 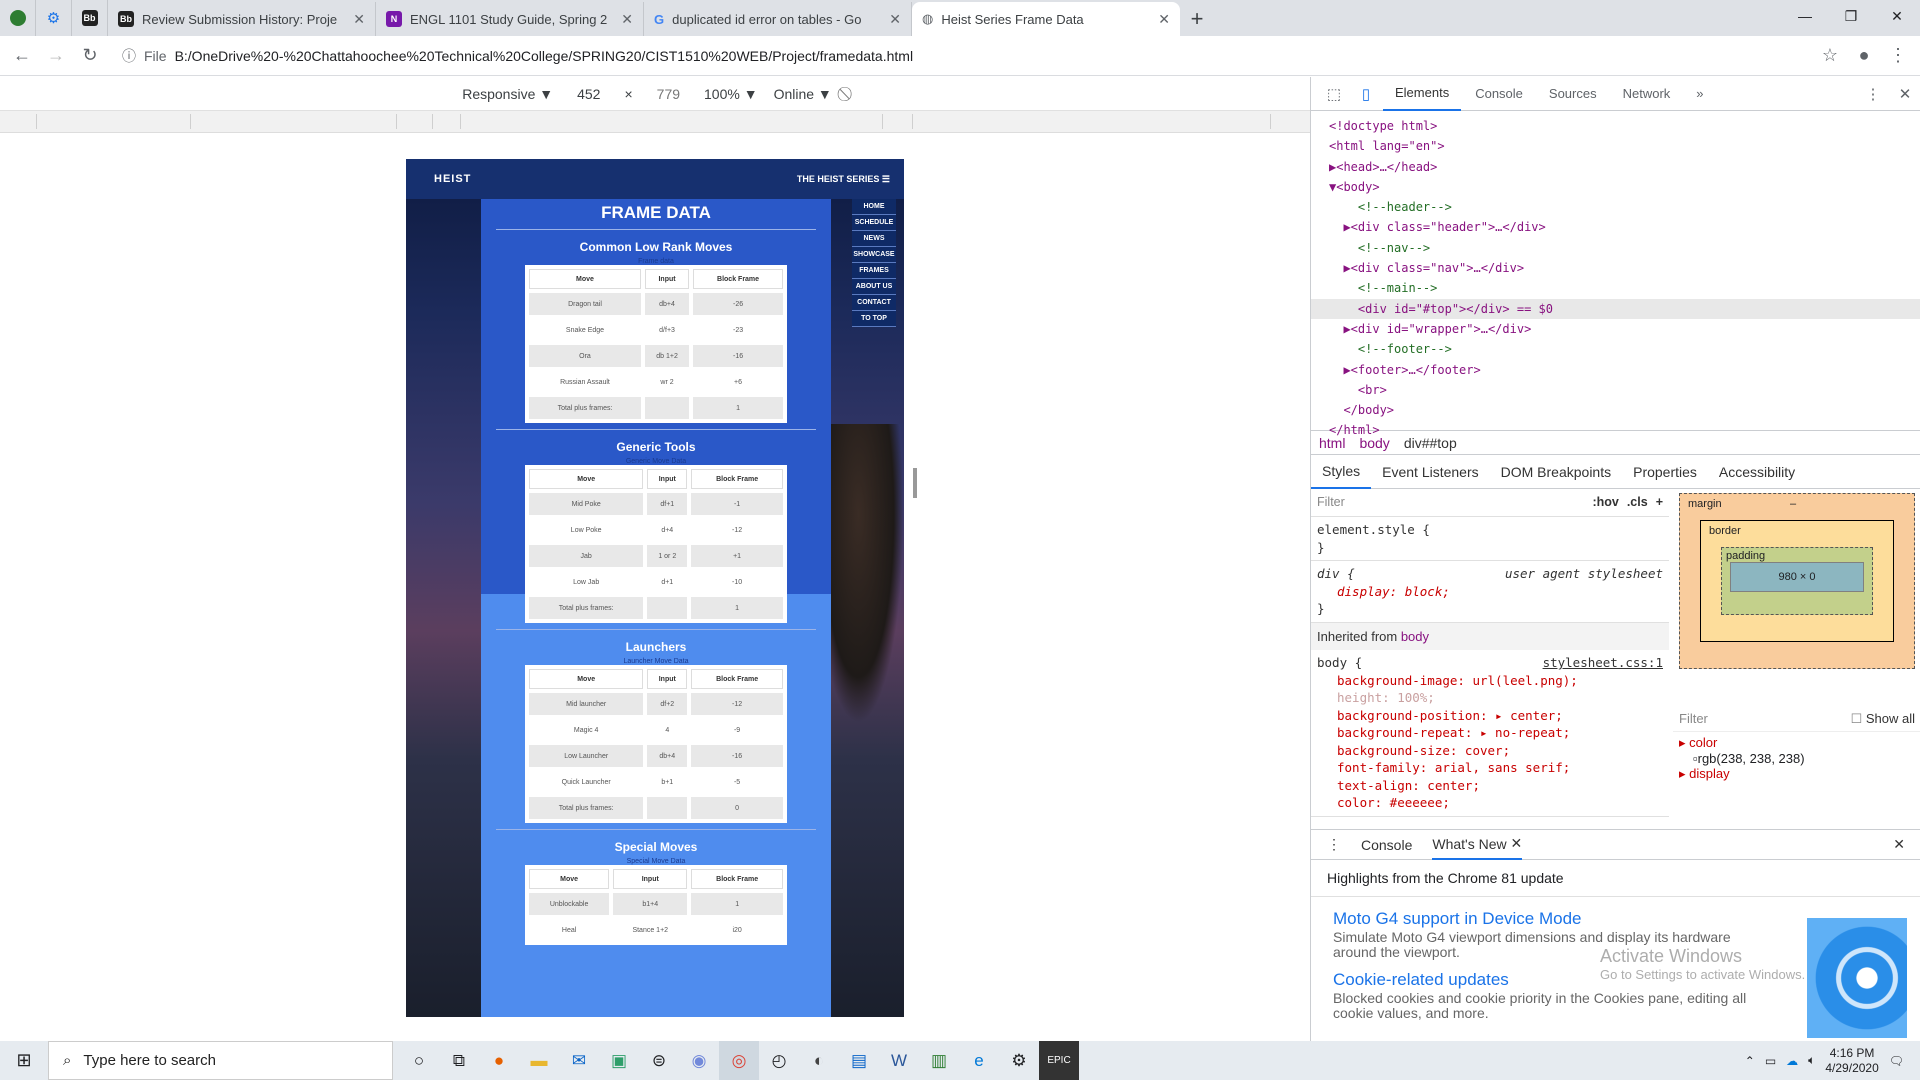 What do you see at coordinates (803, 94) in the screenshot?
I see `throttle-select: Online ▼` at bounding box center [803, 94].